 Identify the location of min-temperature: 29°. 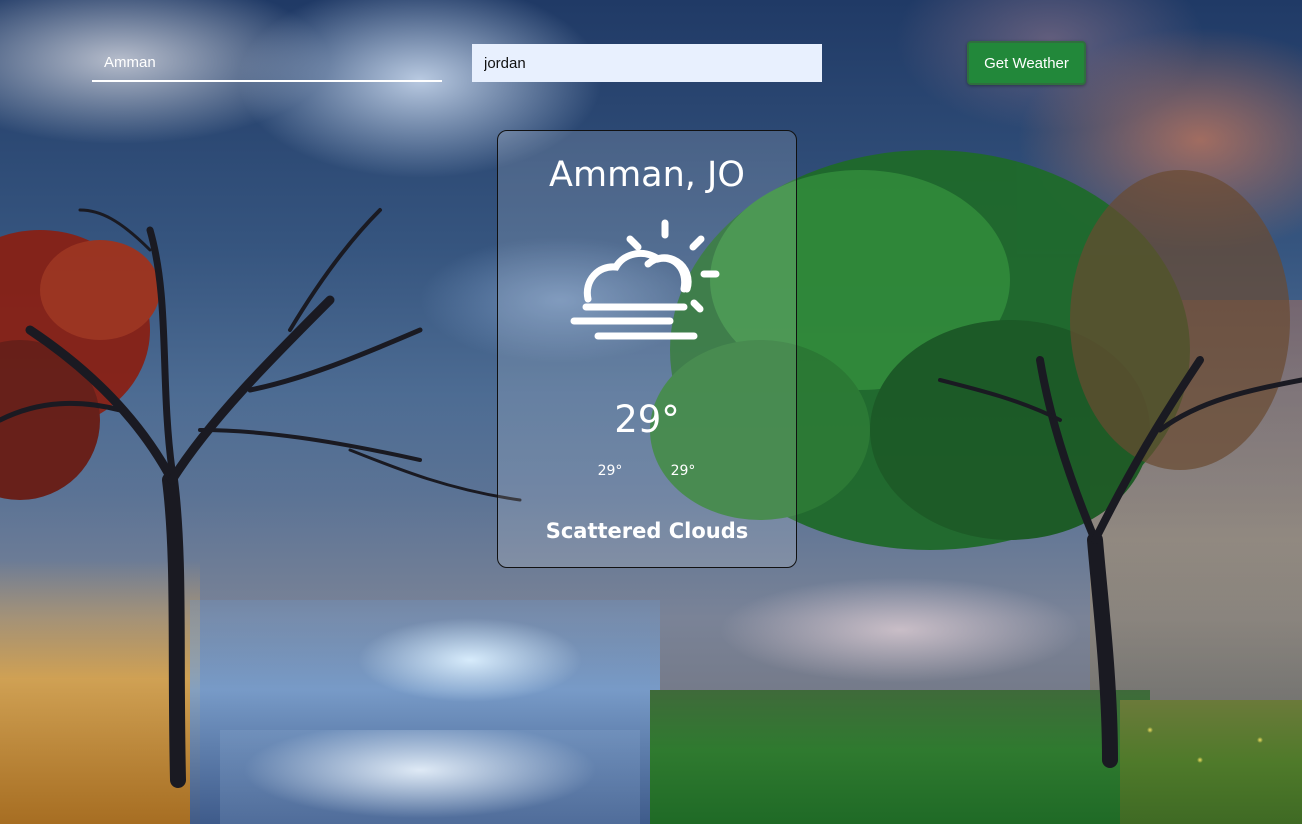
(610, 471).